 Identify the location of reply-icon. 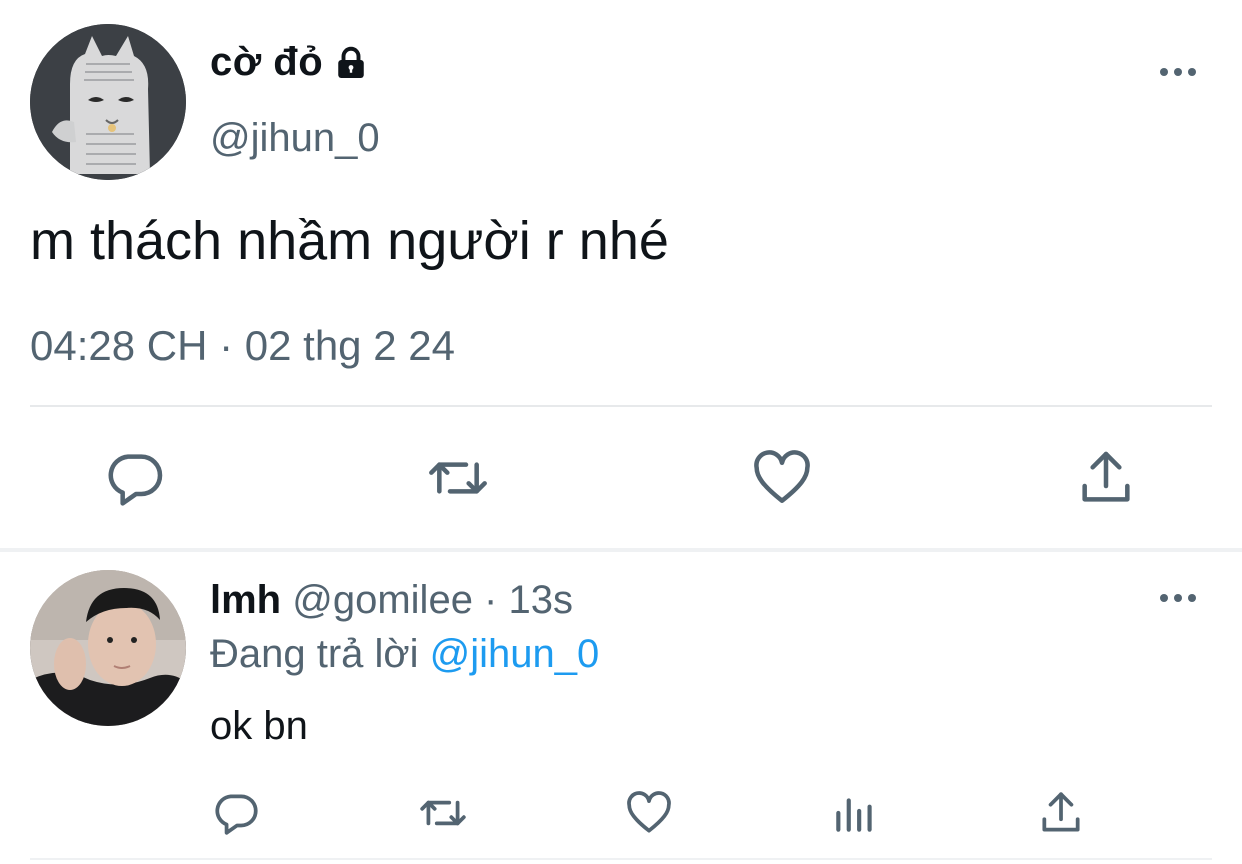
(136, 478).